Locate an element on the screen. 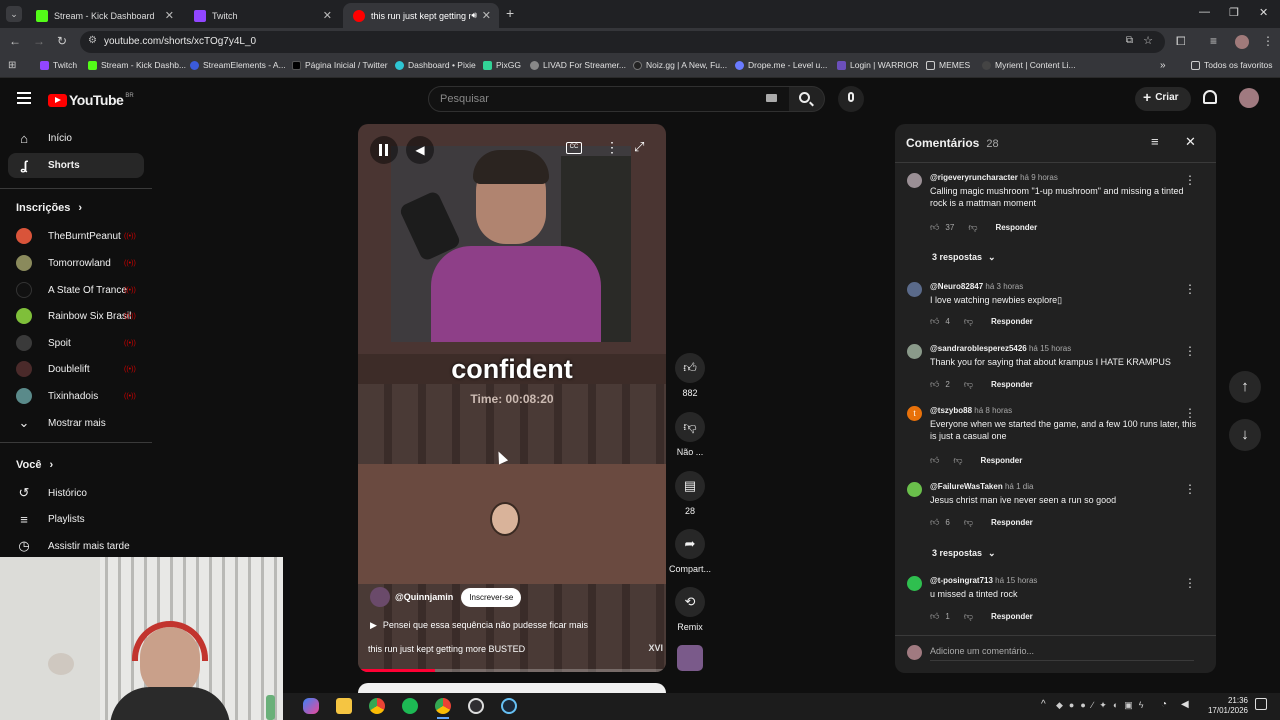 Image resolution: width=1280 pixels, height=720 pixels. forward-icon: → is located at coordinates (39, 41).